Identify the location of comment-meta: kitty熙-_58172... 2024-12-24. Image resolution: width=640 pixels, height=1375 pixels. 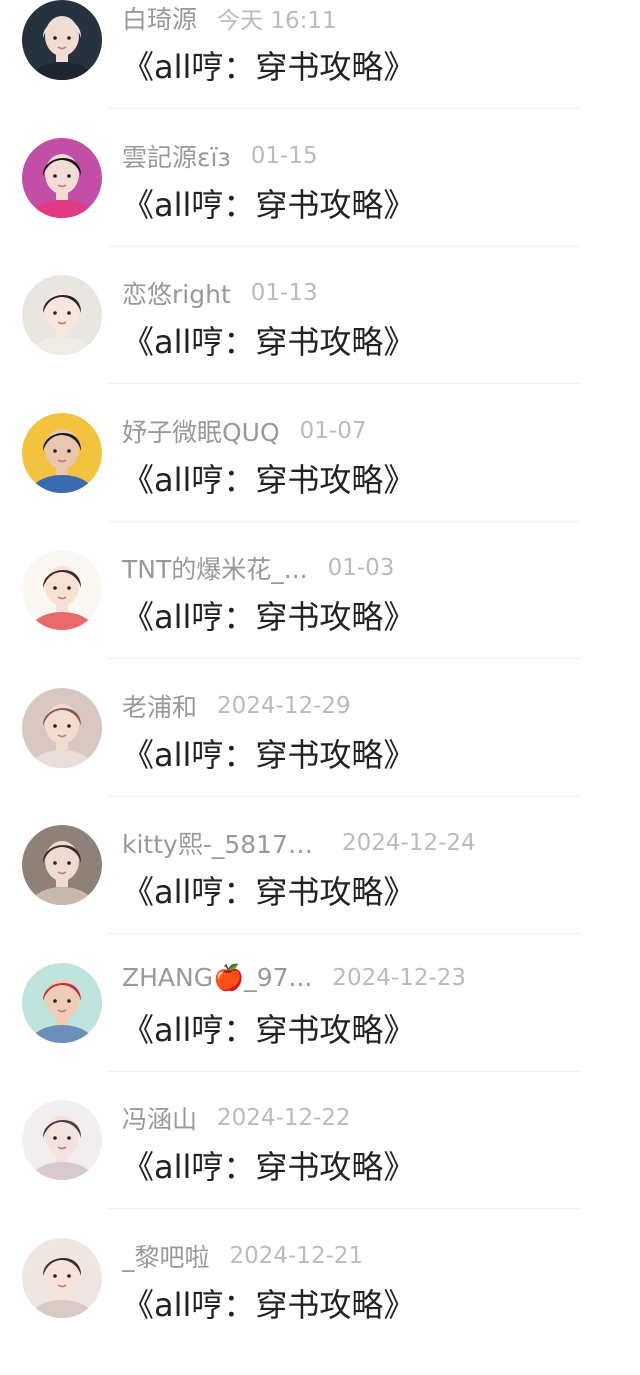
(371, 842).